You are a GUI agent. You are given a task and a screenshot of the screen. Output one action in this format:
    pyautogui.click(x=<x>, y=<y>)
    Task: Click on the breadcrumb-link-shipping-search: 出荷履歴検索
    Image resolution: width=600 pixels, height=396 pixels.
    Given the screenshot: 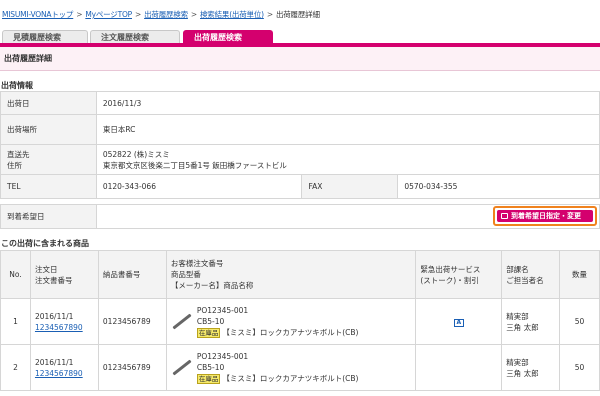 What is the action you would take?
    pyautogui.click(x=166, y=14)
    